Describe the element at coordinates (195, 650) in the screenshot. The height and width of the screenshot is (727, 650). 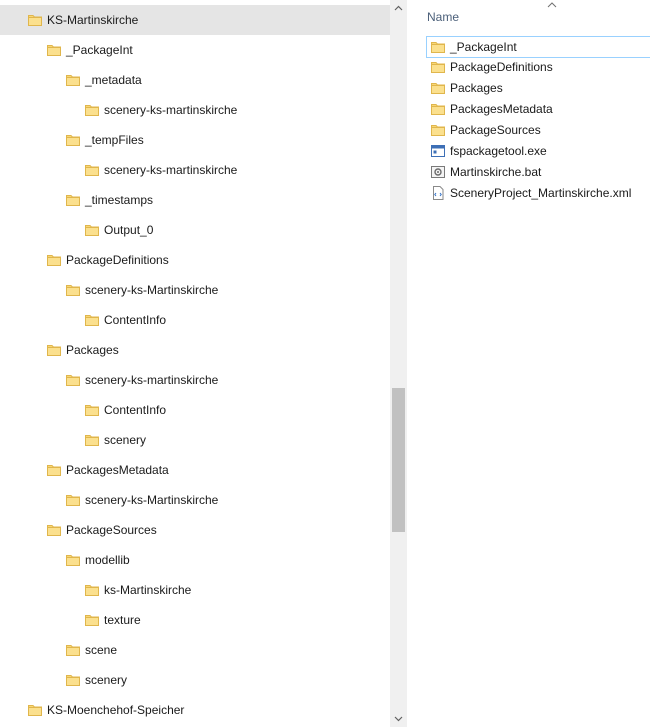
I see `tree-item: scene` at that location.